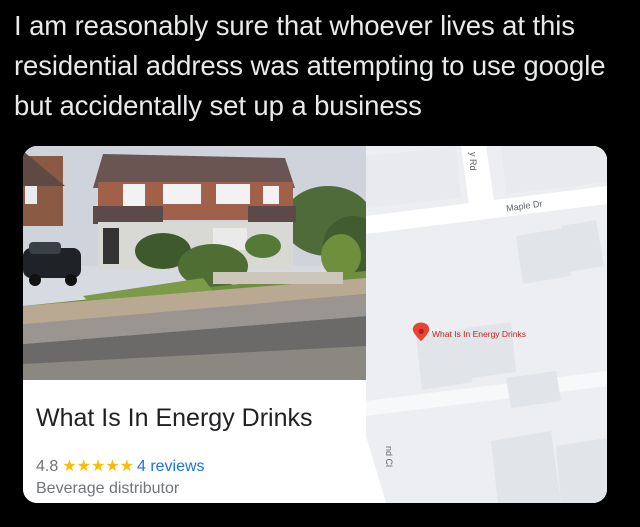  What do you see at coordinates (171, 466) in the screenshot?
I see `reviews-link: 4 reviews` at bounding box center [171, 466].